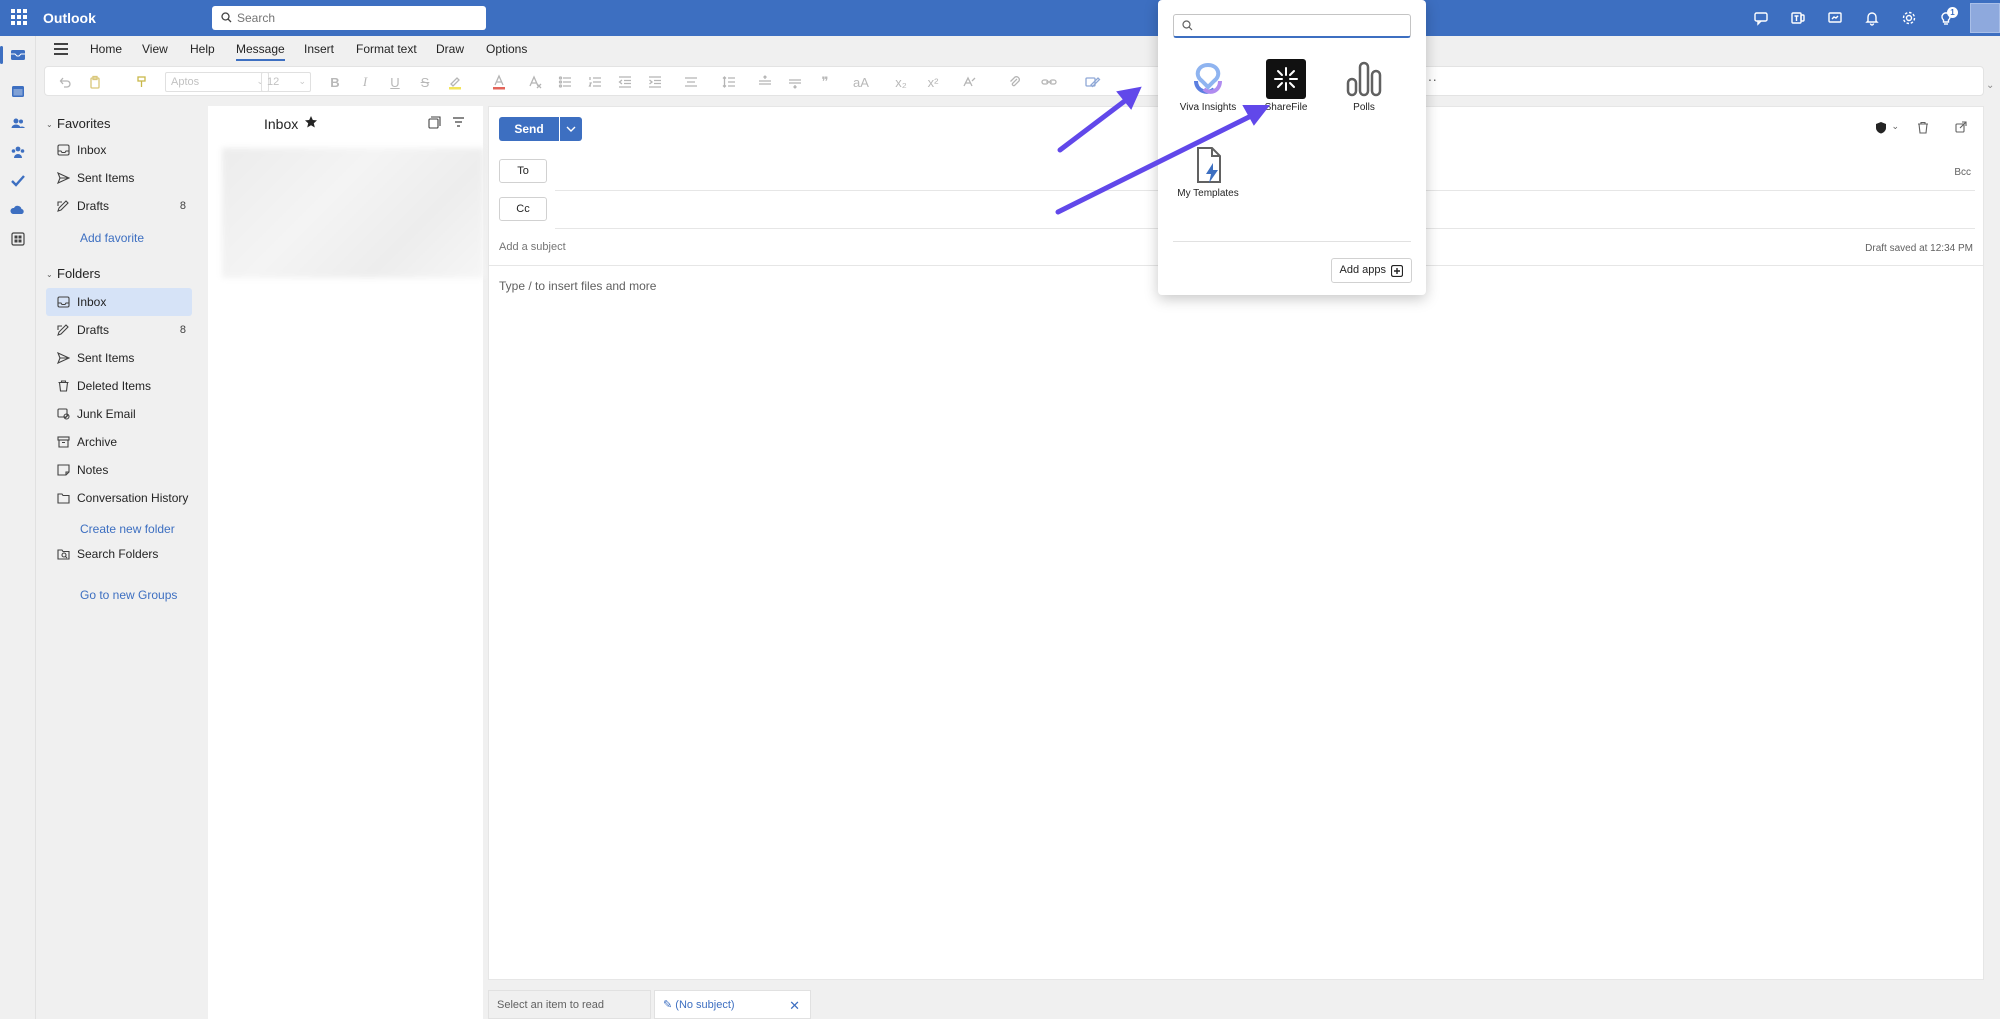  Describe the element at coordinates (529, 129) in the screenshot. I see `send-button: Send` at that location.